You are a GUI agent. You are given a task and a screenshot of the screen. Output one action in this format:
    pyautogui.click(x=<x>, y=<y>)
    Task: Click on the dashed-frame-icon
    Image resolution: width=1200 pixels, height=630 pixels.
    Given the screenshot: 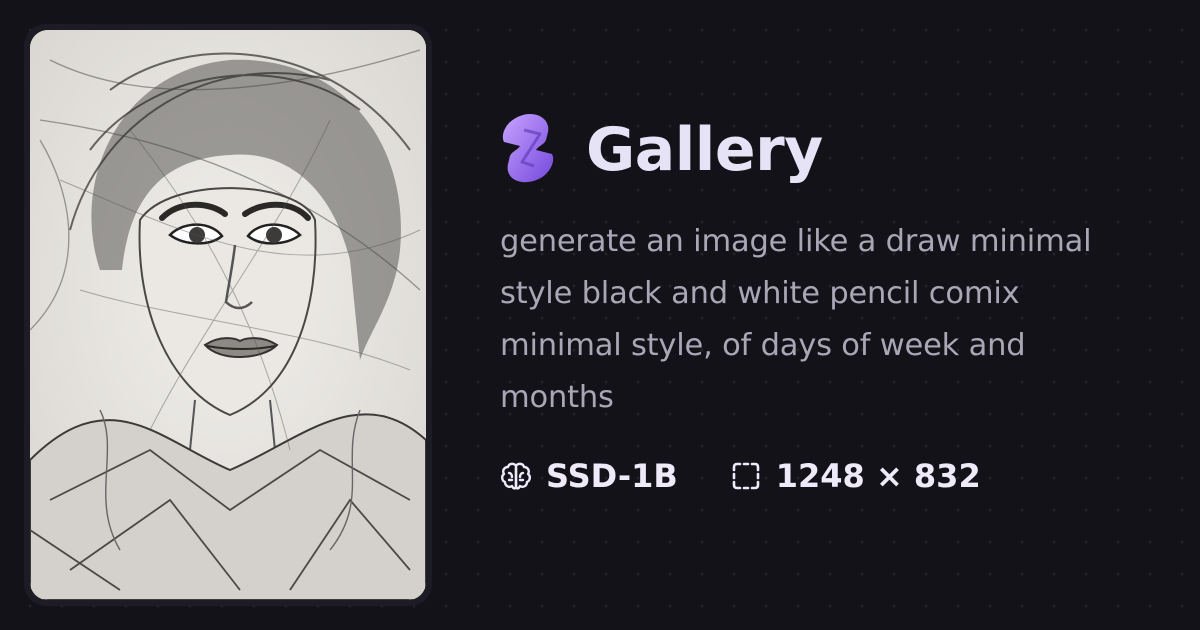 What is the action you would take?
    pyautogui.click(x=746, y=476)
    